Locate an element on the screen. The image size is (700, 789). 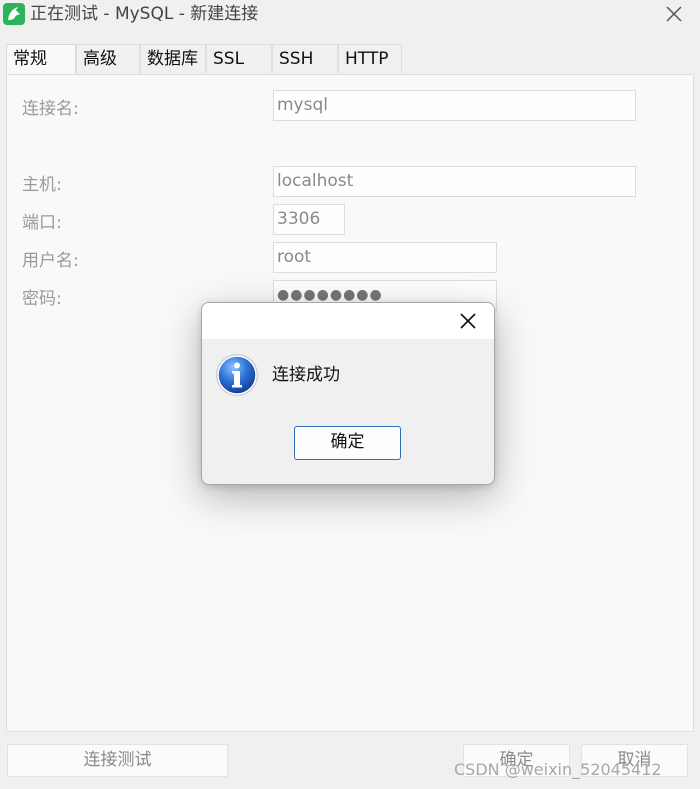
port-label: 端口: is located at coordinates (42, 223).